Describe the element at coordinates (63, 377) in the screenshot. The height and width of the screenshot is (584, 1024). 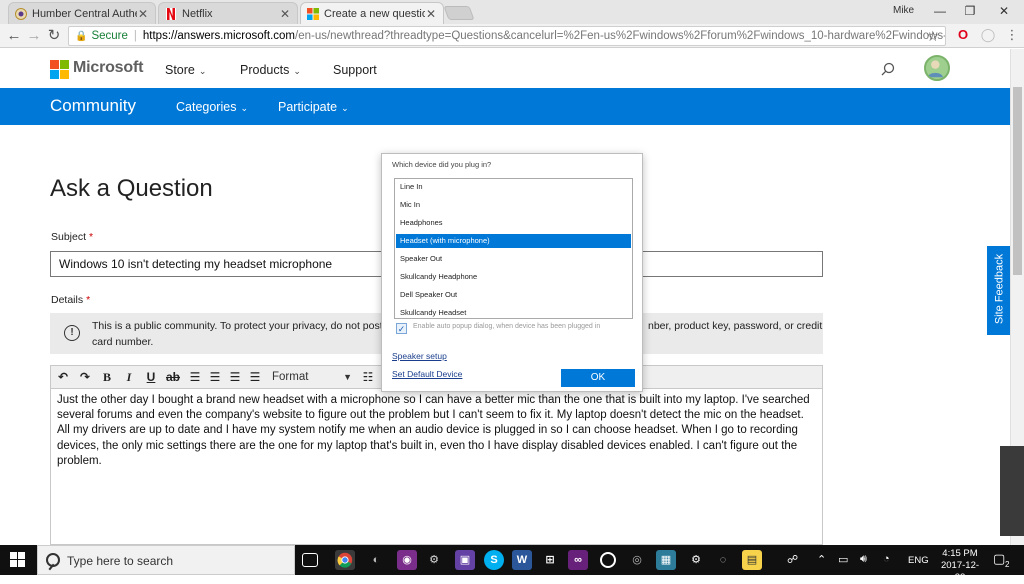
I see `undo-icon: ↶` at that location.